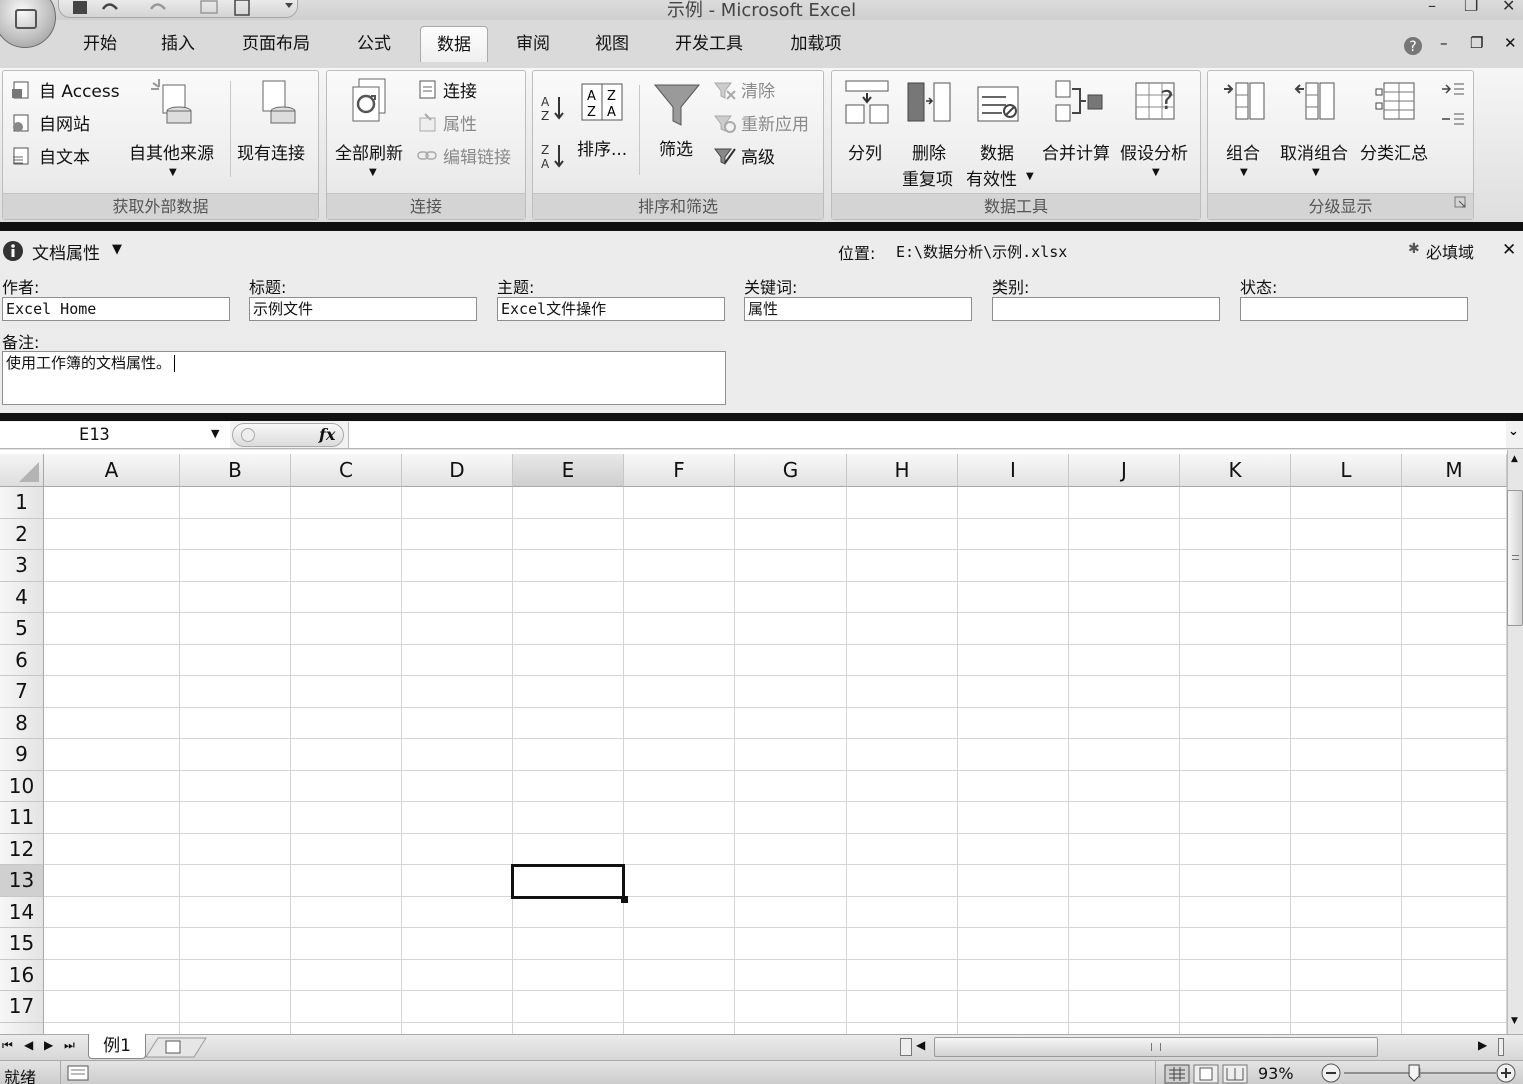 Image resolution: width=1523 pixels, height=1084 pixels. Describe the element at coordinates (1235, 1074) in the screenshot. I see `page-break-view-icon` at that location.